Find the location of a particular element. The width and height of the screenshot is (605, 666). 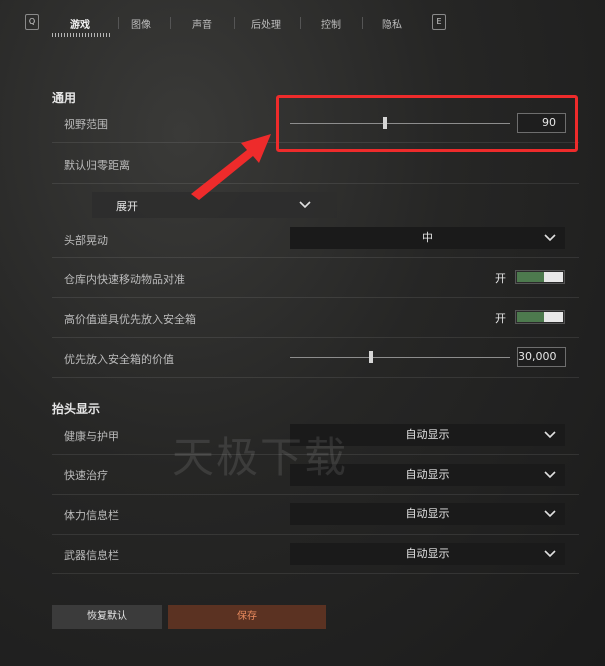

annotation-highlight-box is located at coordinates (427, 123).